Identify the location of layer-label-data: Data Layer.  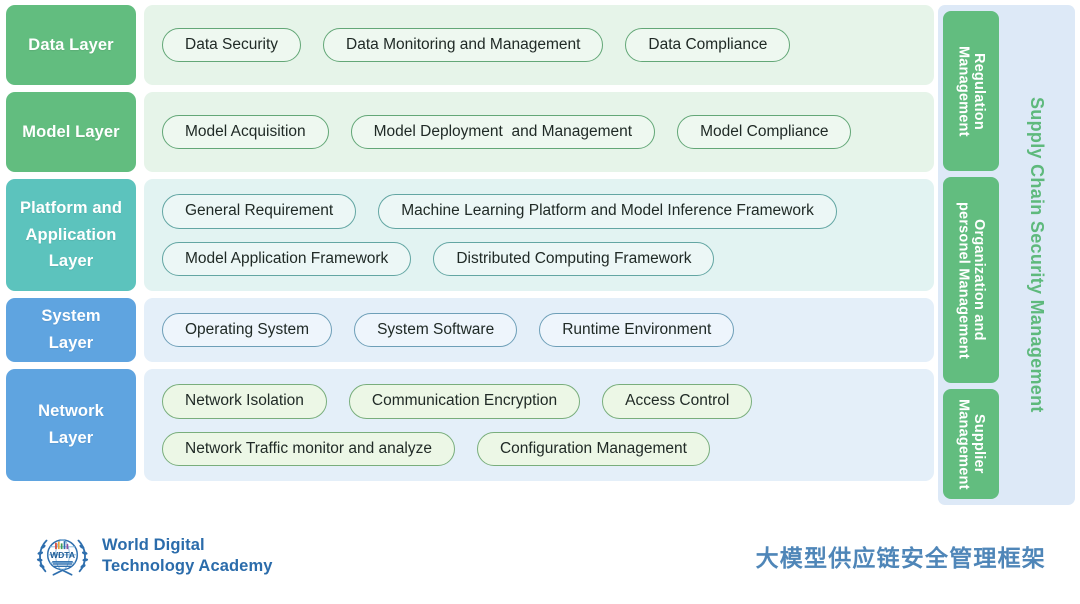
(71, 45).